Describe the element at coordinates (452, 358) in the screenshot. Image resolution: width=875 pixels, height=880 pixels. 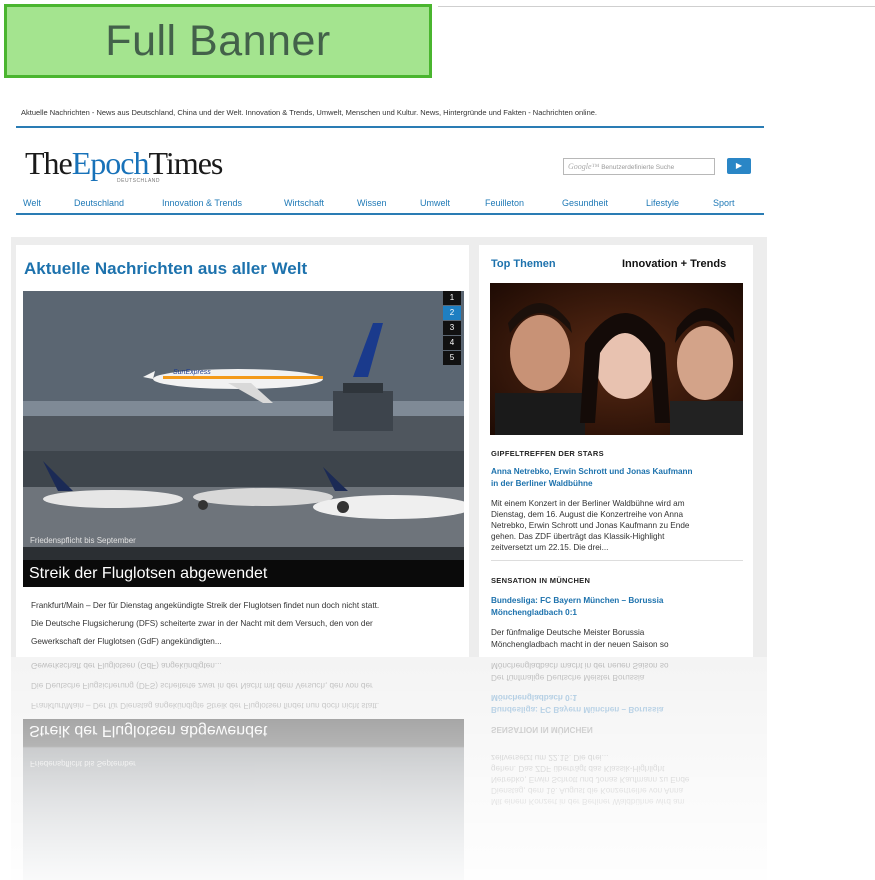
I see `pager-5: 5` at that location.